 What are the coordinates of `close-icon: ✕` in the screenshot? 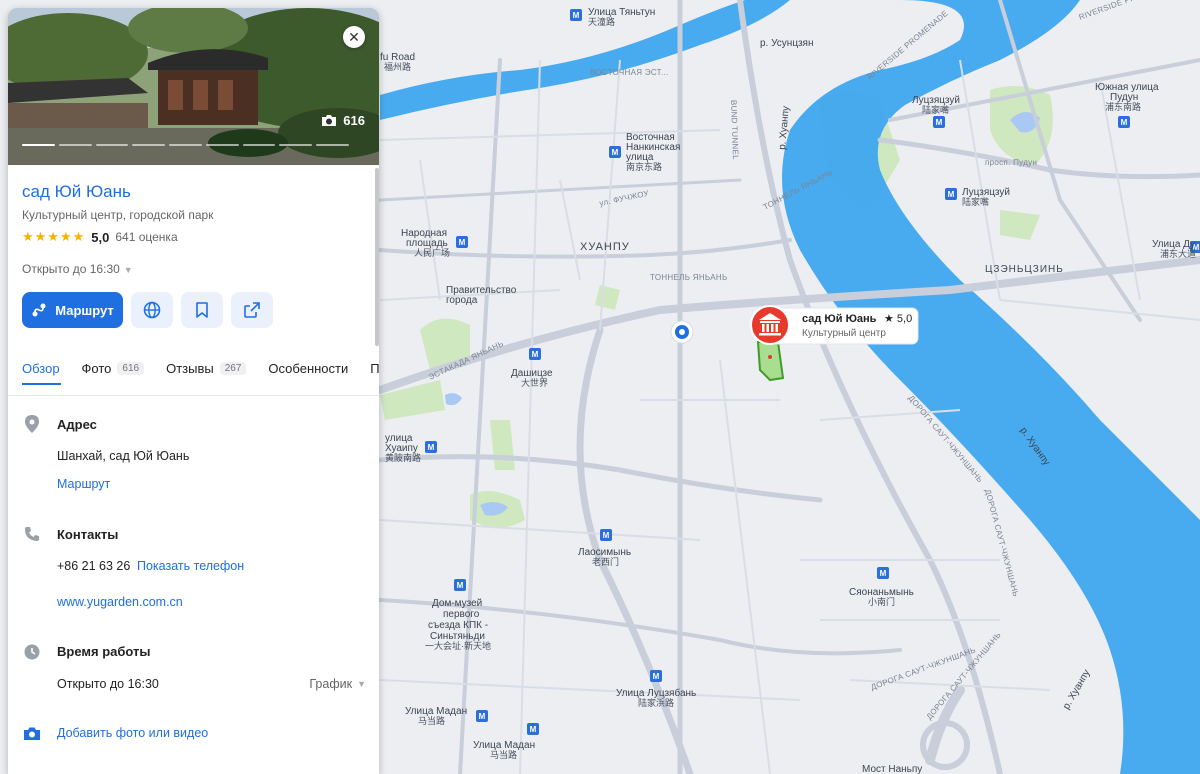 It's located at (354, 37).